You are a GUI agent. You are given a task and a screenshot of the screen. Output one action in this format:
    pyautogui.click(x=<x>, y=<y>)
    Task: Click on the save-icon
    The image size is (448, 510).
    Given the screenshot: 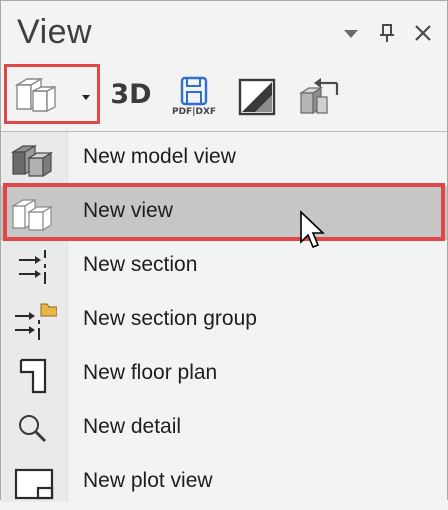 What is the action you would take?
    pyautogui.click(x=194, y=91)
    